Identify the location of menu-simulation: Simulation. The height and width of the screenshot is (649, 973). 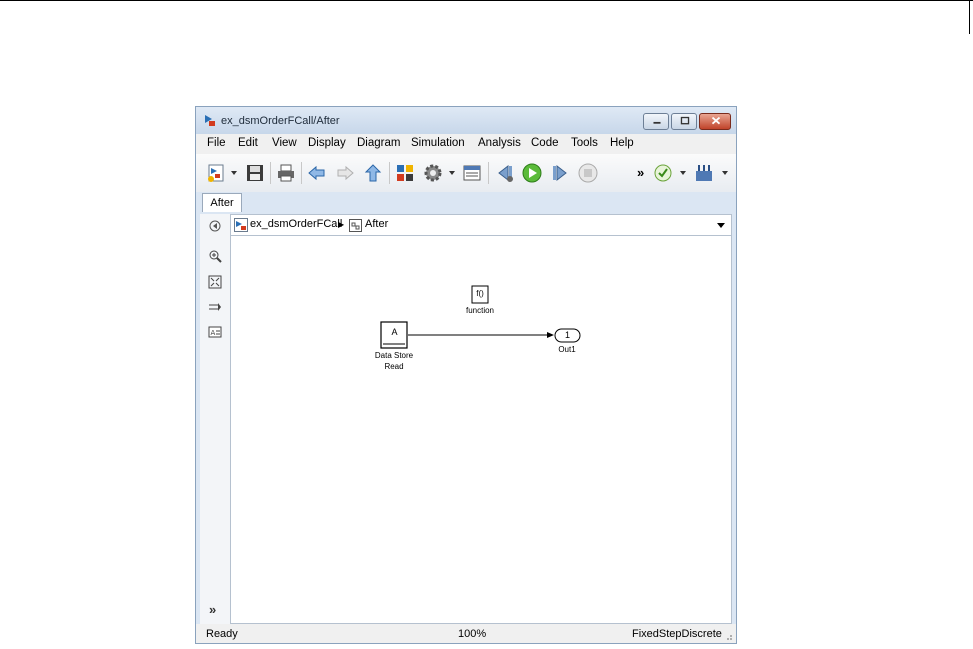
(438, 143).